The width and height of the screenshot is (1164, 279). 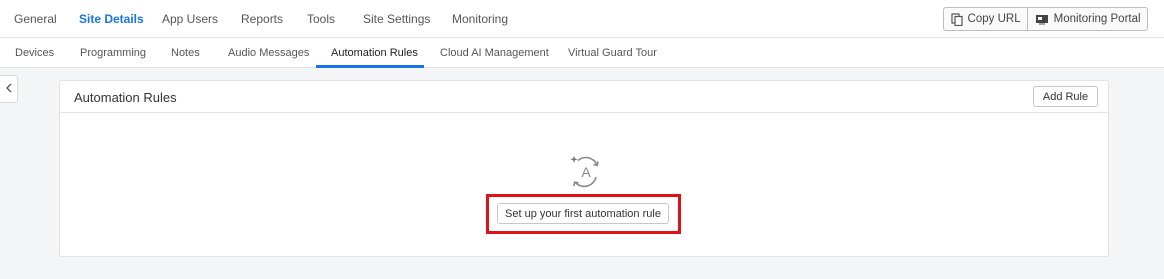 What do you see at coordinates (612, 53) in the screenshot?
I see `subtab-virtual-guard-tour: Virtual Guard Tour` at bounding box center [612, 53].